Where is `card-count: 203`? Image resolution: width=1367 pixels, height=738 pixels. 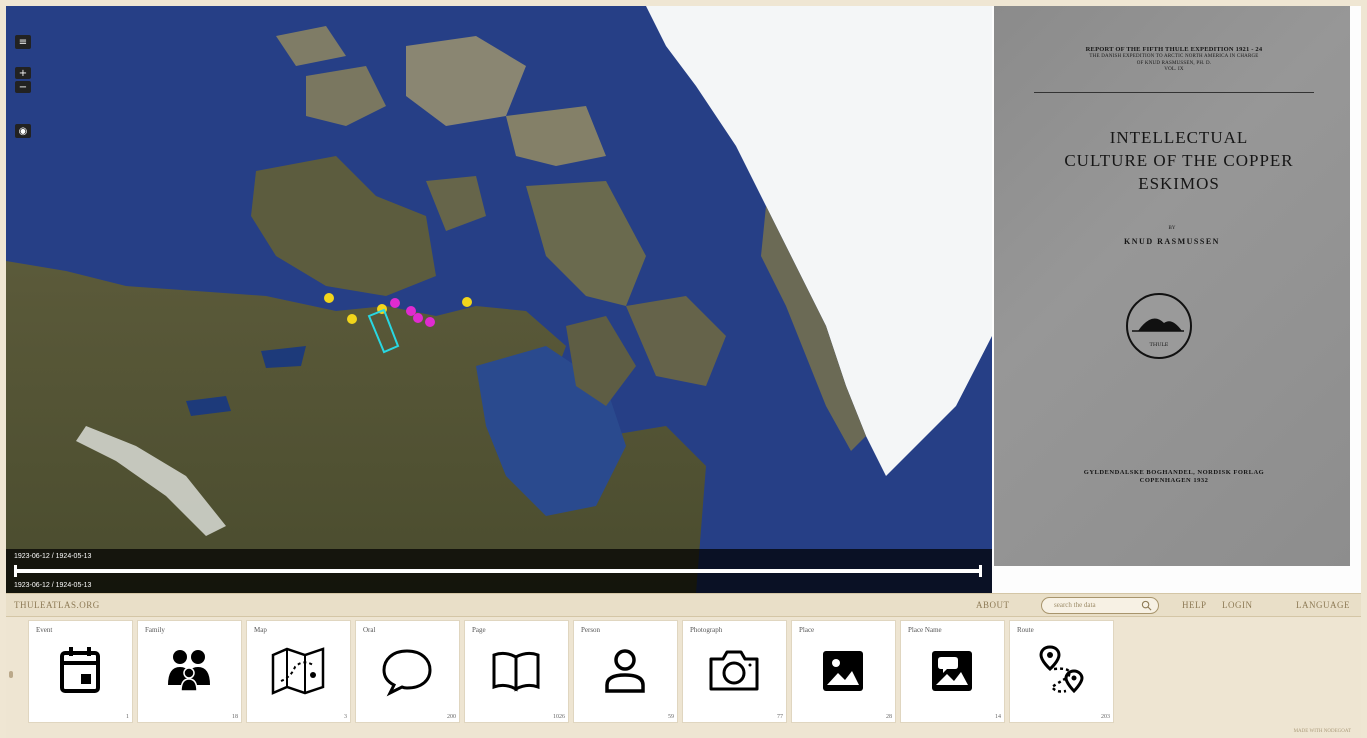
card-count: 203 is located at coordinates (1105, 717).